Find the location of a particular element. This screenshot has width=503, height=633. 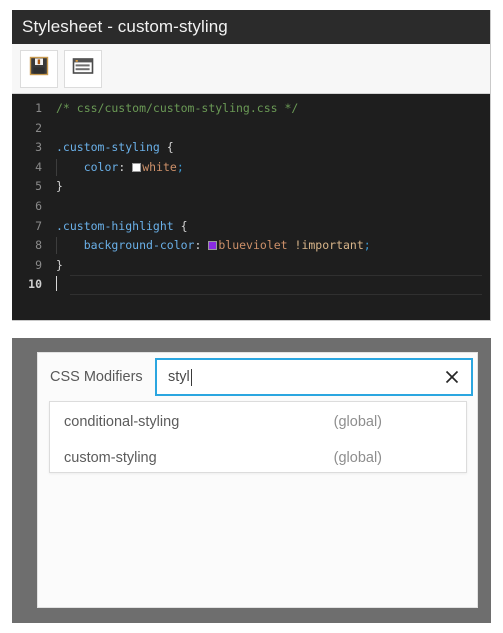

code-line: 9} is located at coordinates (251, 266).